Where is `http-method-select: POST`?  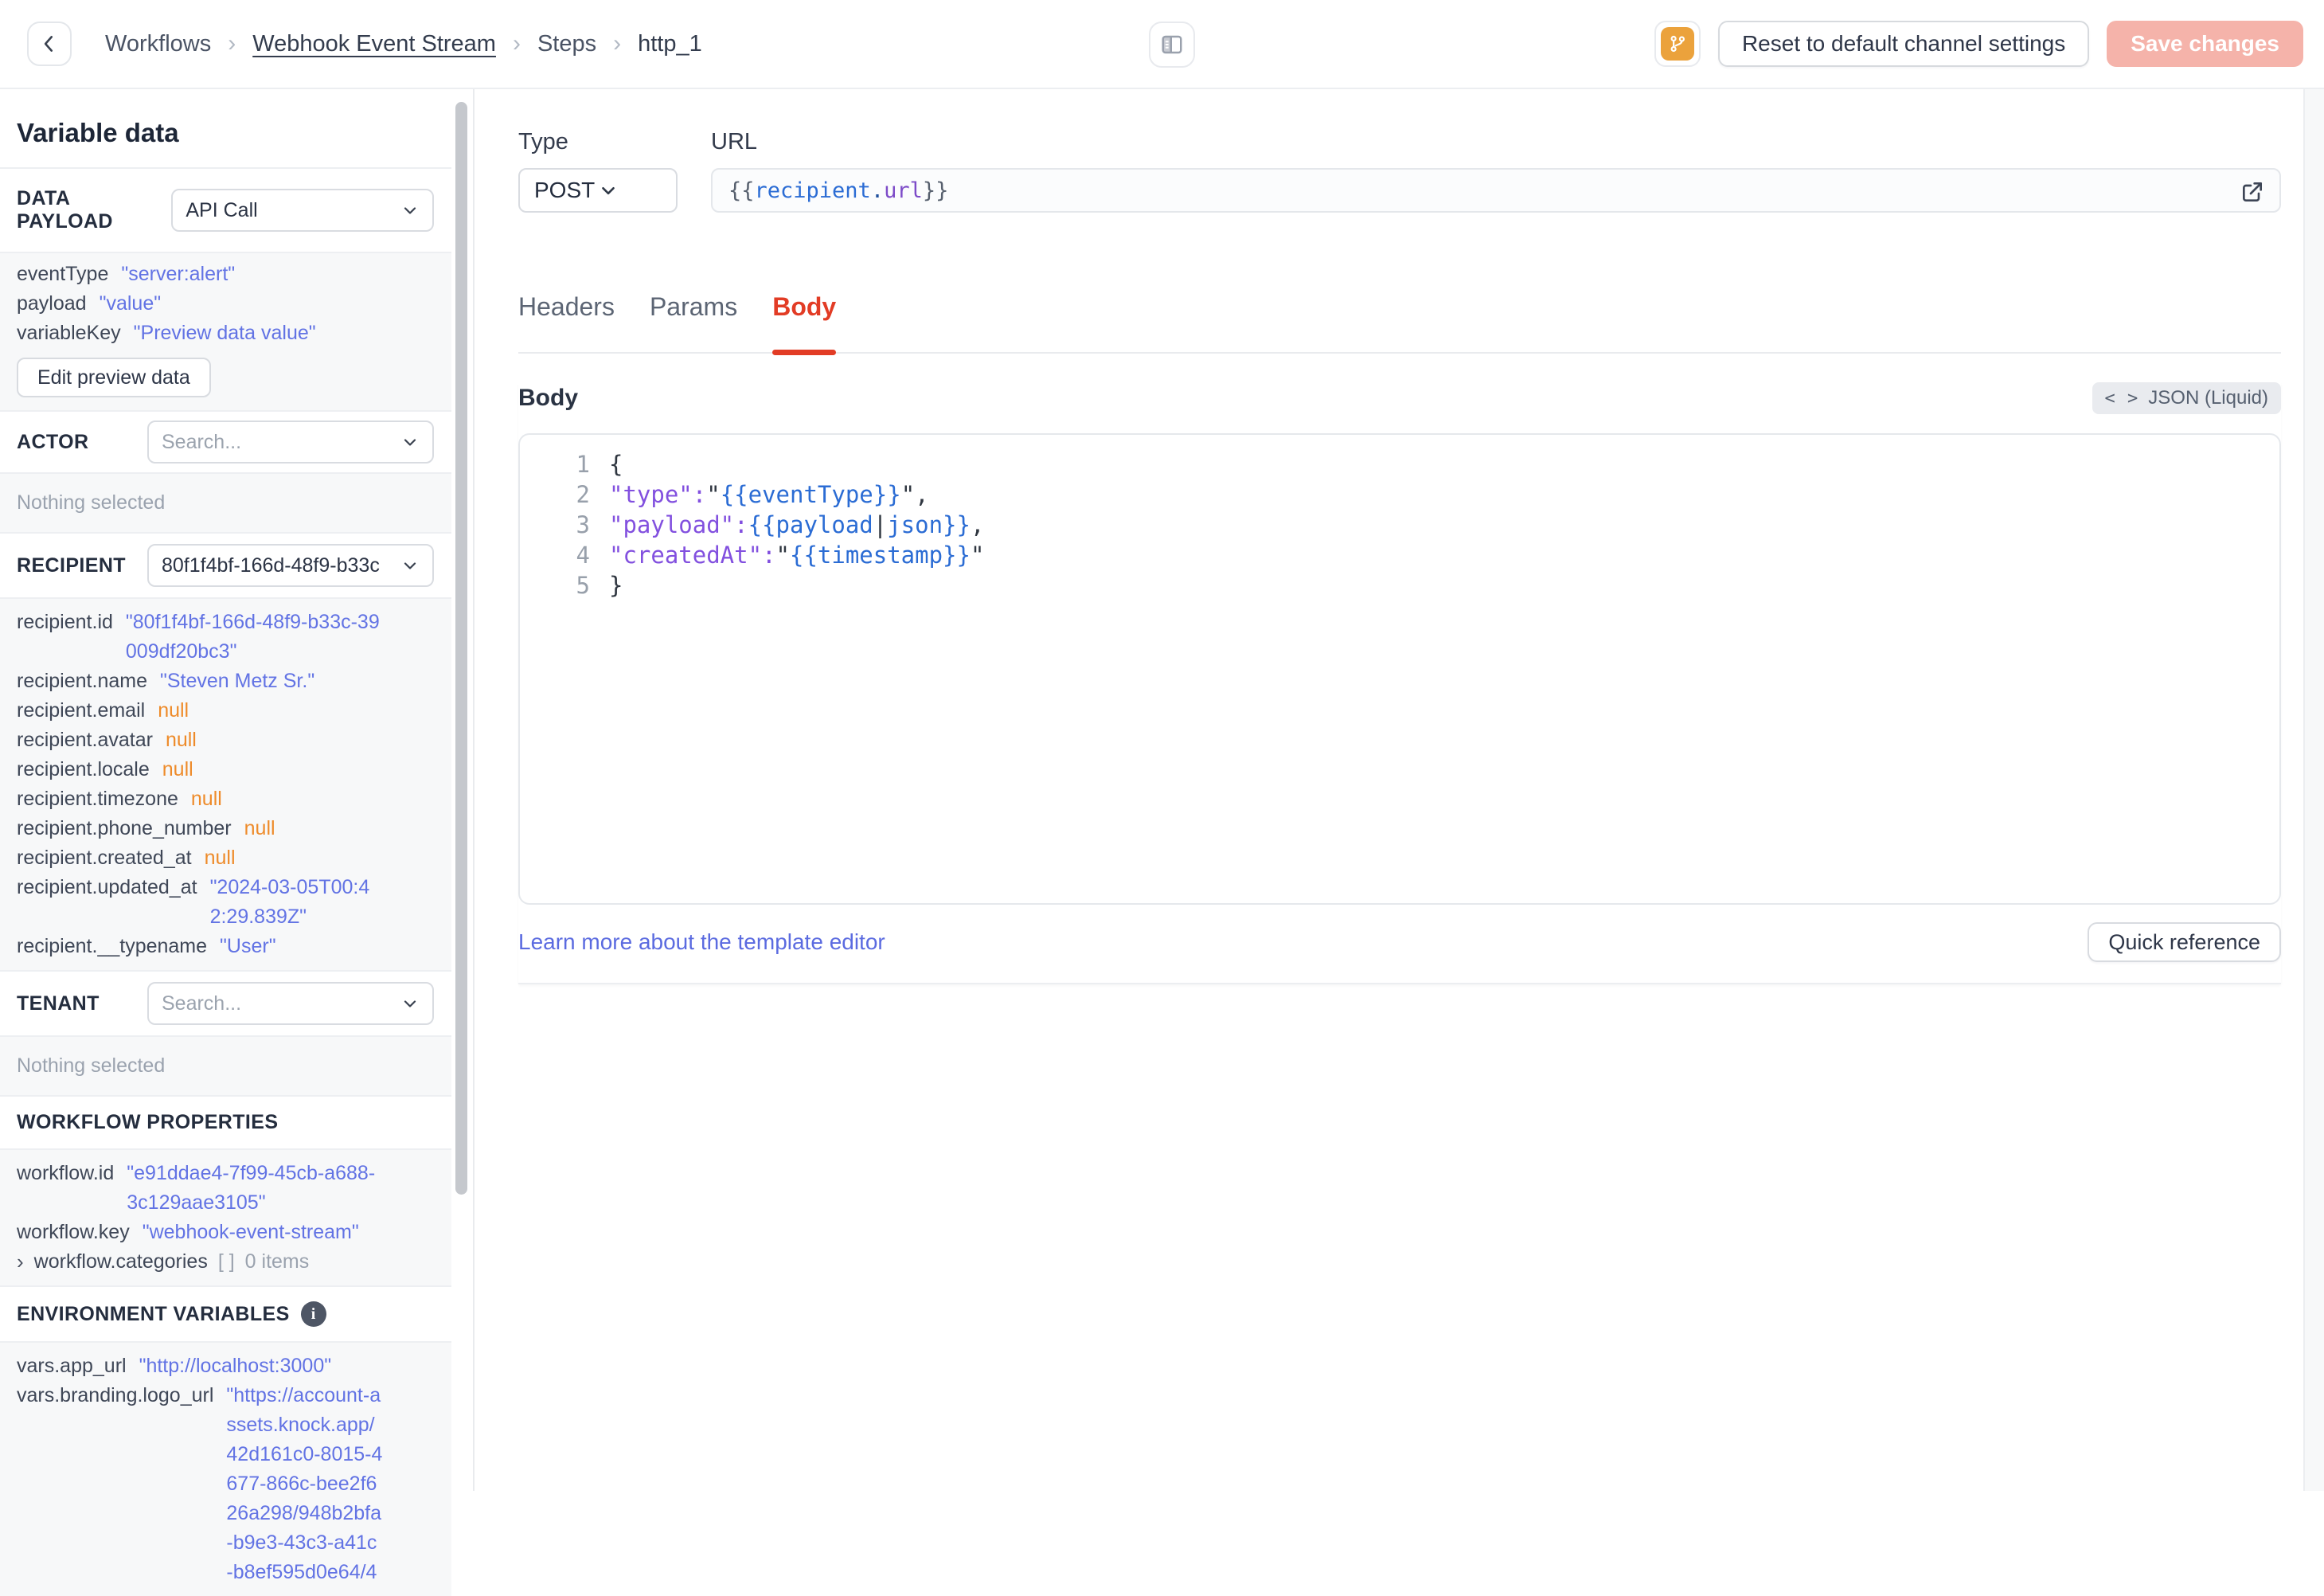 http-method-select: POST is located at coordinates (598, 190).